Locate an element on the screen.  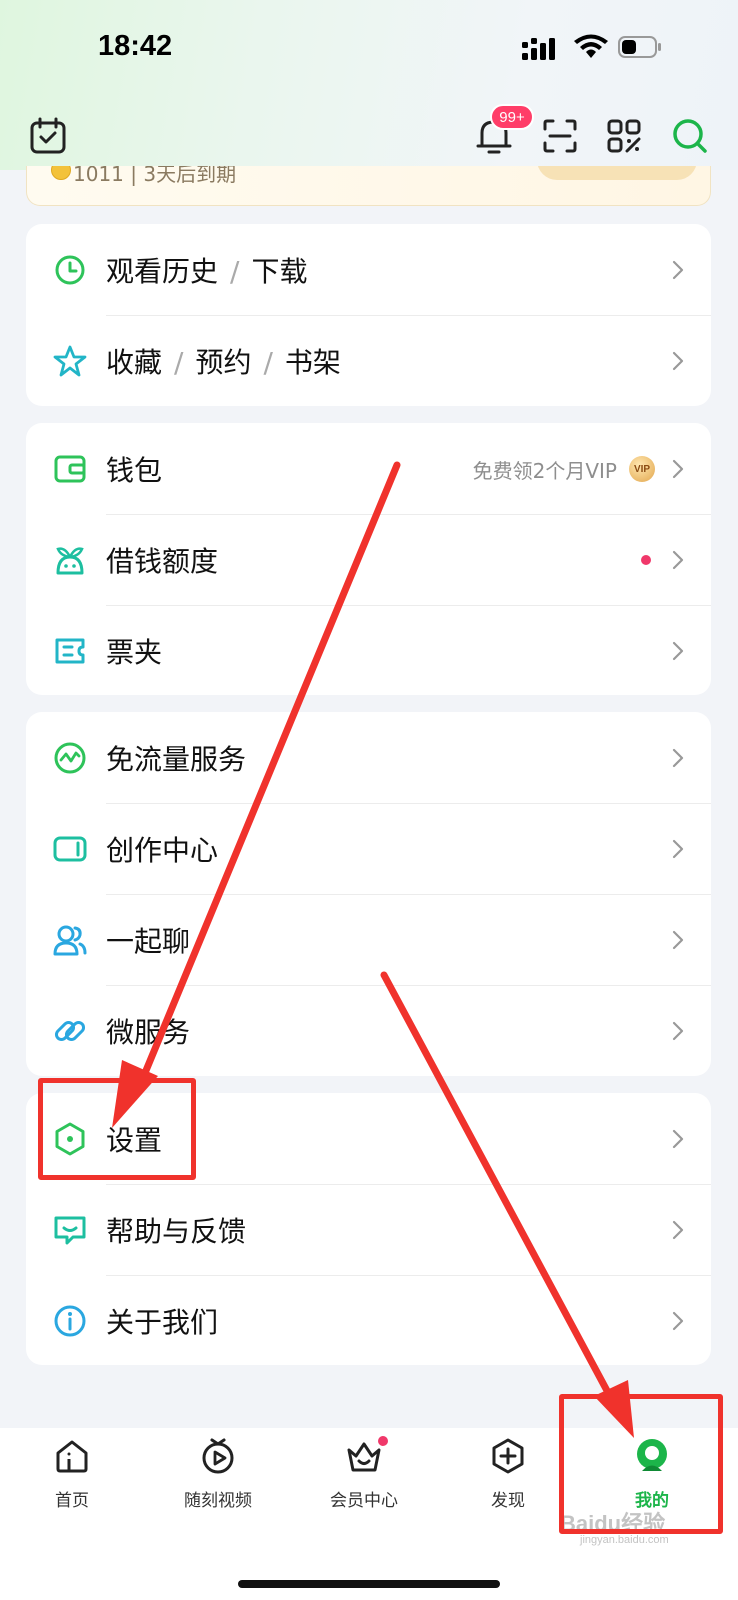
annotation-arrow-to-settings is located at coordinates (268, 775).